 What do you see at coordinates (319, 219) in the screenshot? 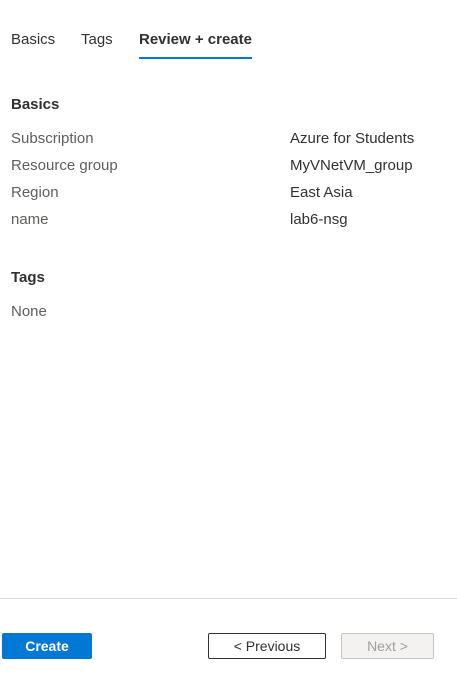
I see `name-value: lab6-nsg` at bounding box center [319, 219].